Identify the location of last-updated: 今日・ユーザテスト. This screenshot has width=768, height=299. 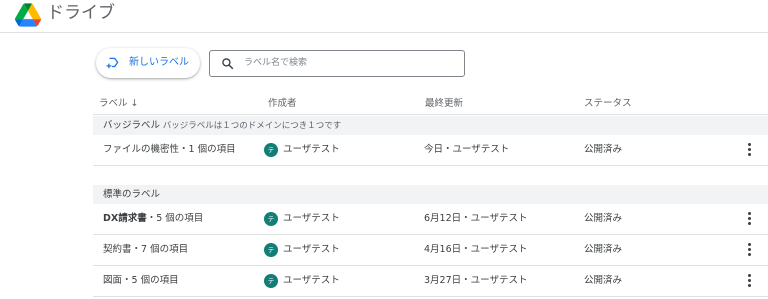
(467, 149).